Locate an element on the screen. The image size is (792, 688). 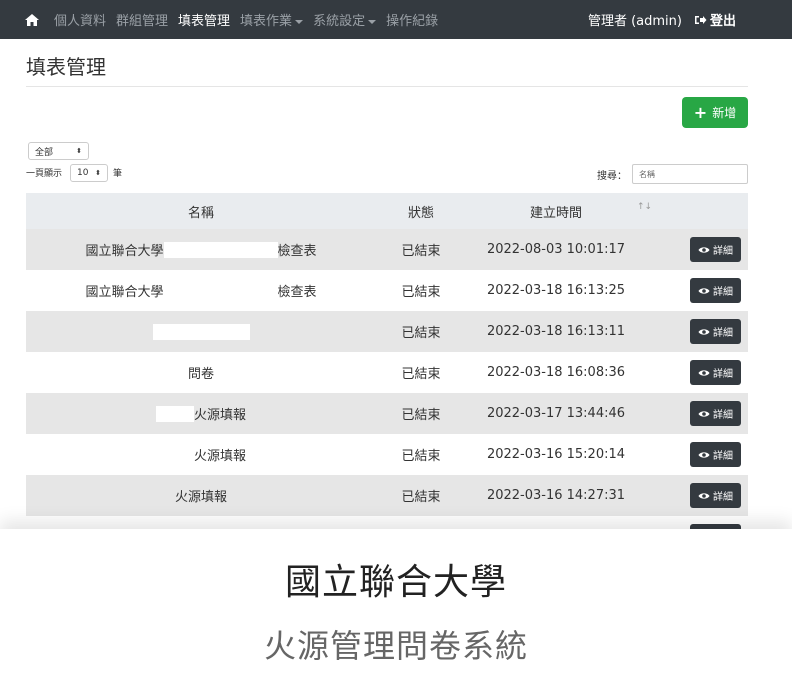
created-time-cell: 2022-03-18 16:08:36 is located at coordinates (556, 372).